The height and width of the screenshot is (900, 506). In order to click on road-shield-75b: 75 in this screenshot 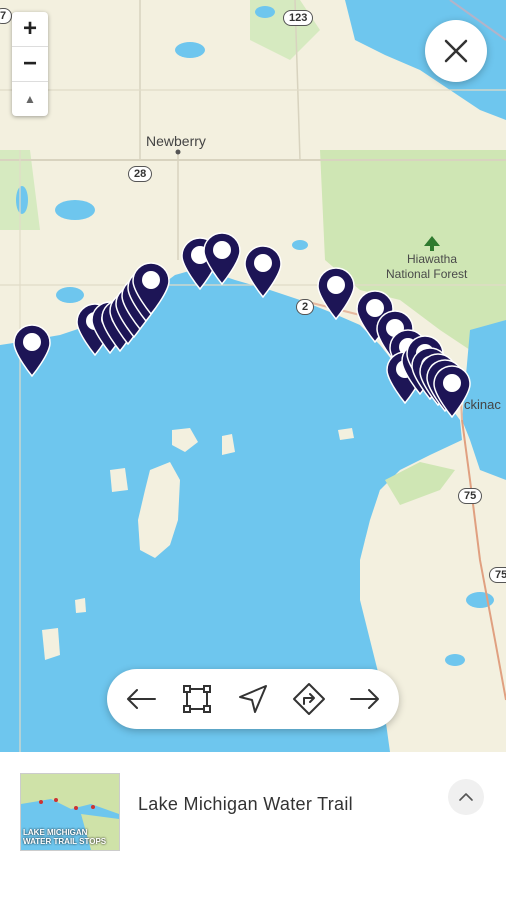, I will do `click(497, 575)`.